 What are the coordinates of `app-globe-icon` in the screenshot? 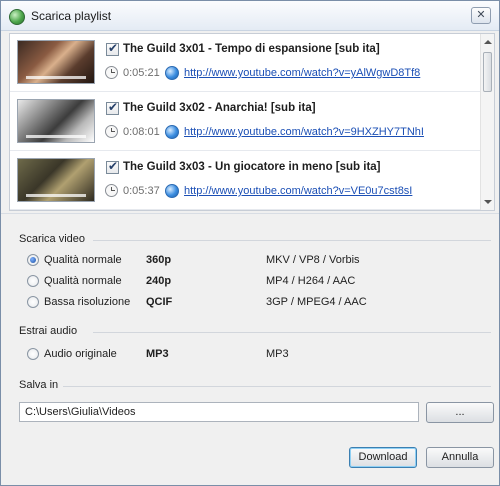 It's located at (17, 17).